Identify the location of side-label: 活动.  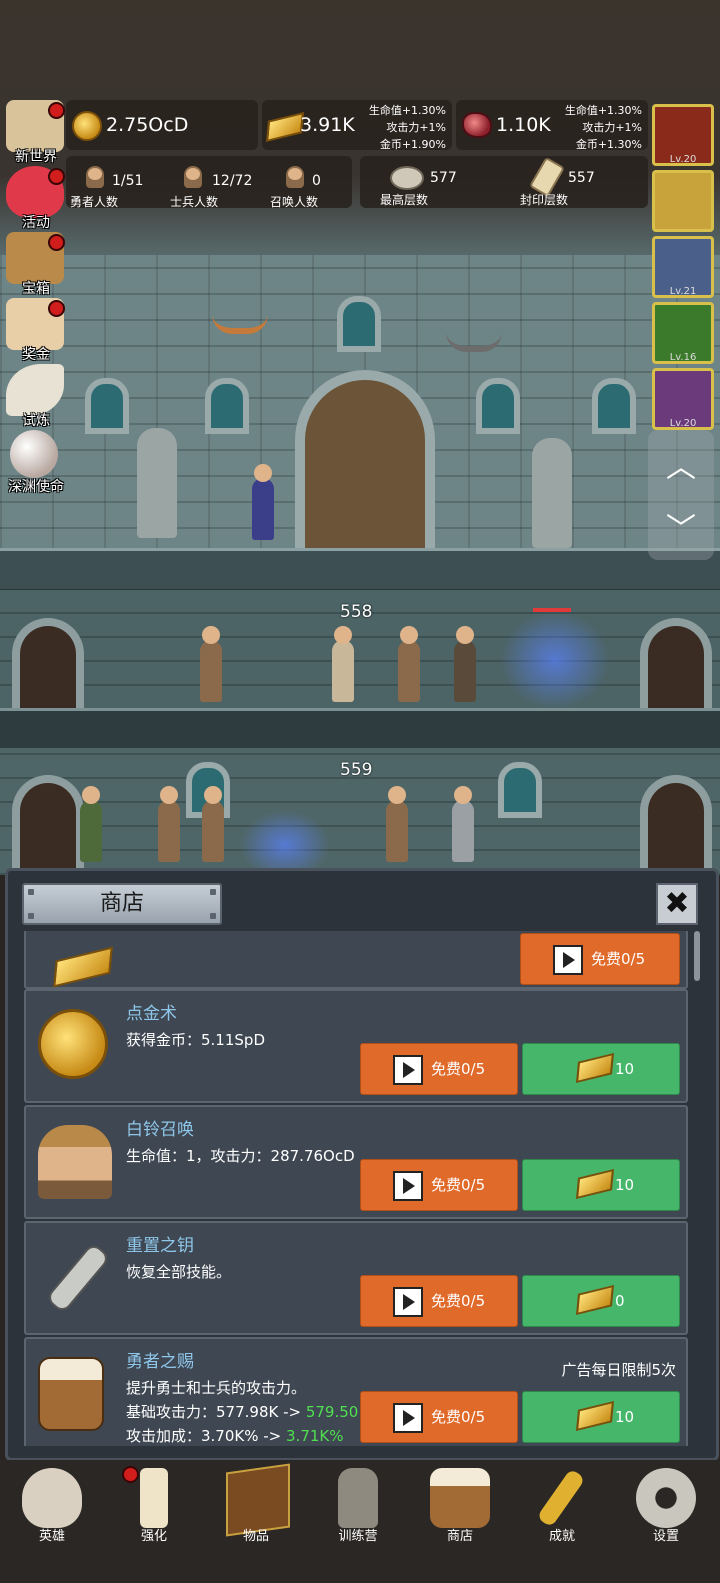
(36, 223).